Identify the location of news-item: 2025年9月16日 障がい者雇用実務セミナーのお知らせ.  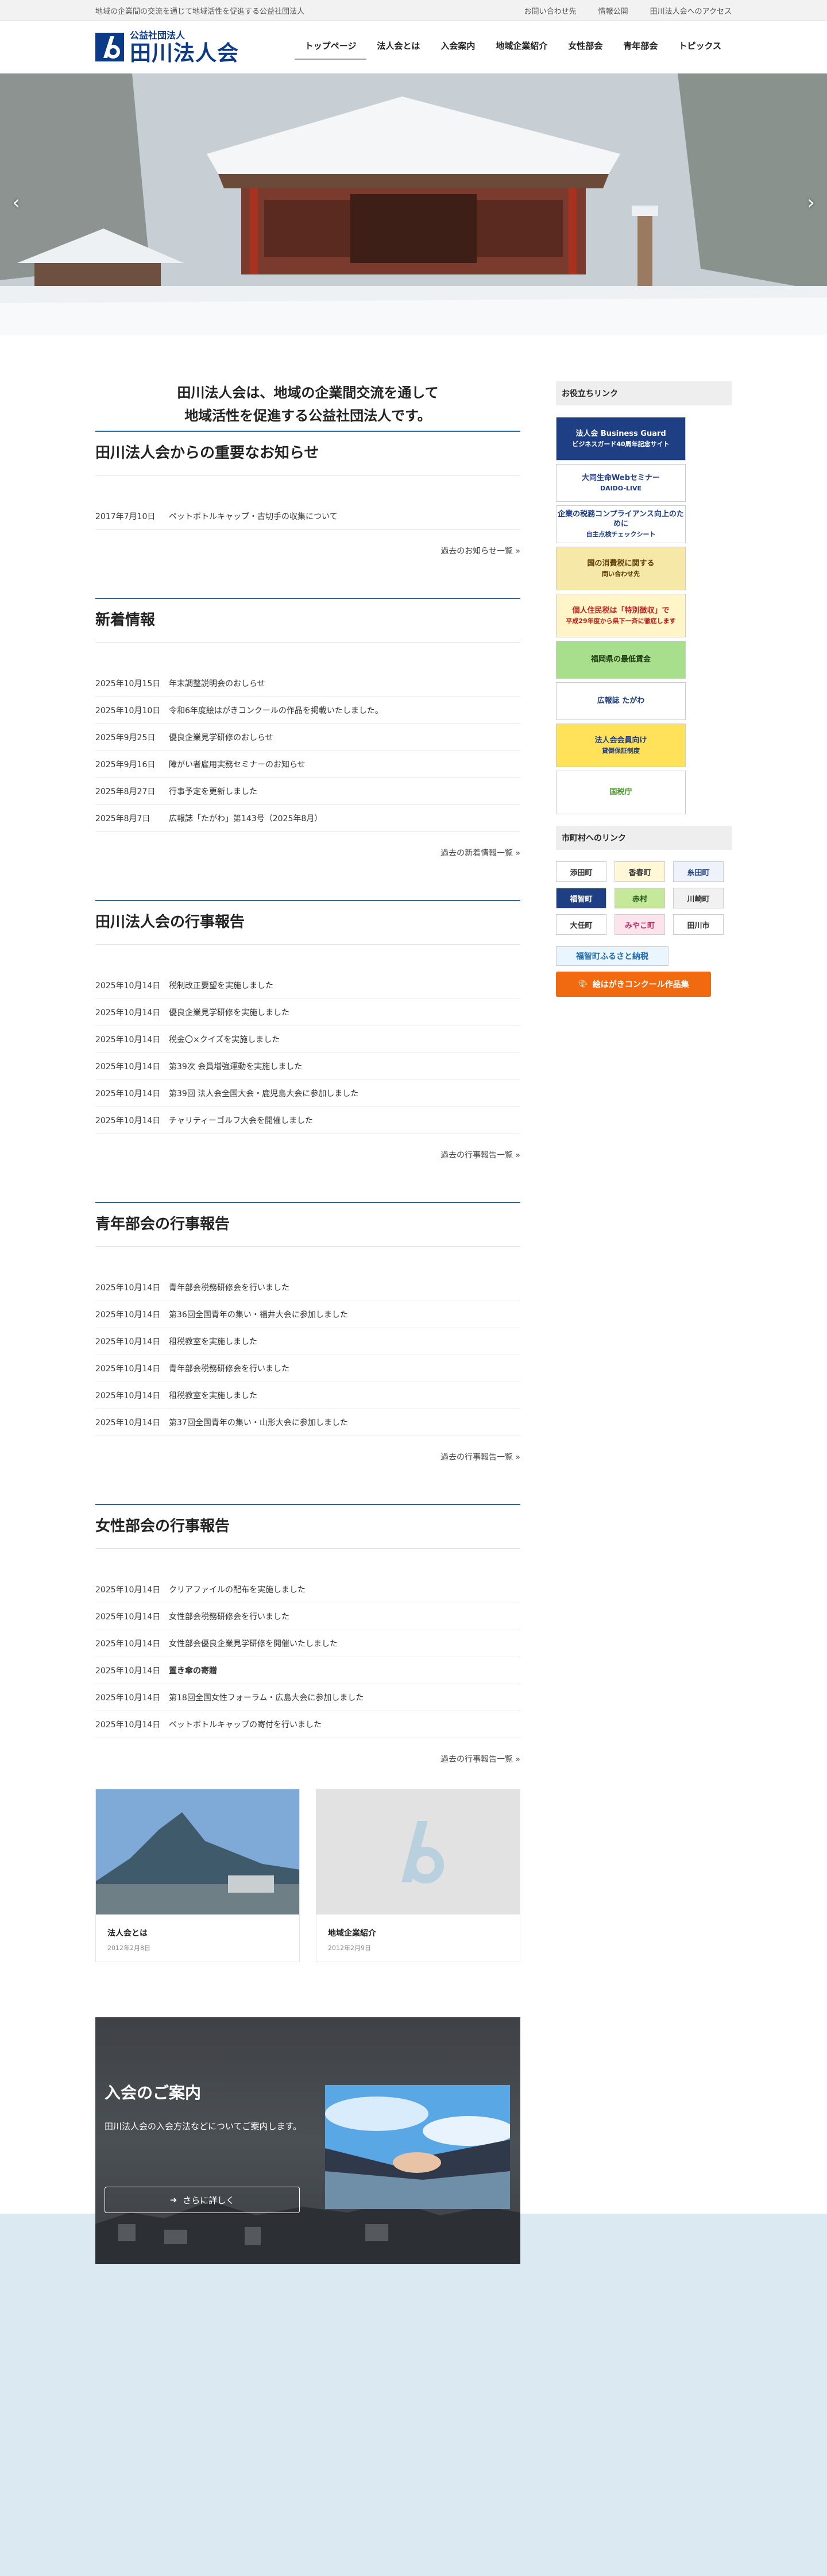
(307, 764).